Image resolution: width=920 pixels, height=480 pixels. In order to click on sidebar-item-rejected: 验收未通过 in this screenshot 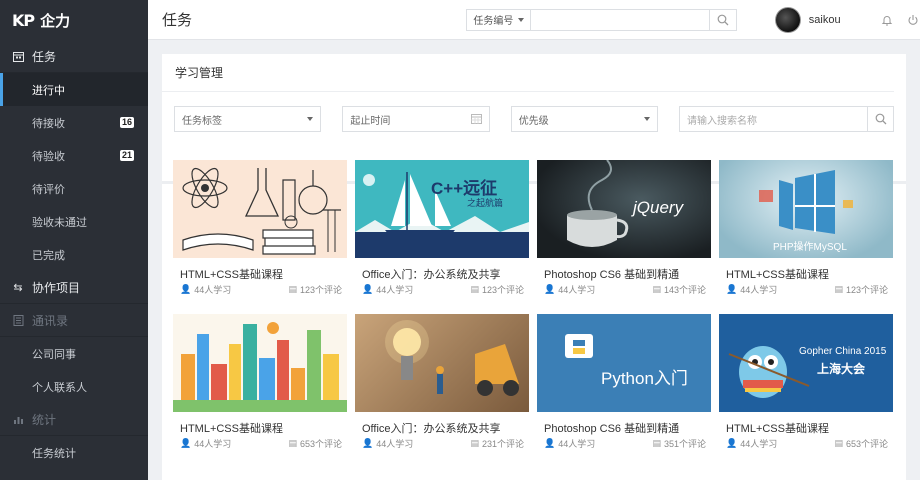, I will do `click(74, 221)`.